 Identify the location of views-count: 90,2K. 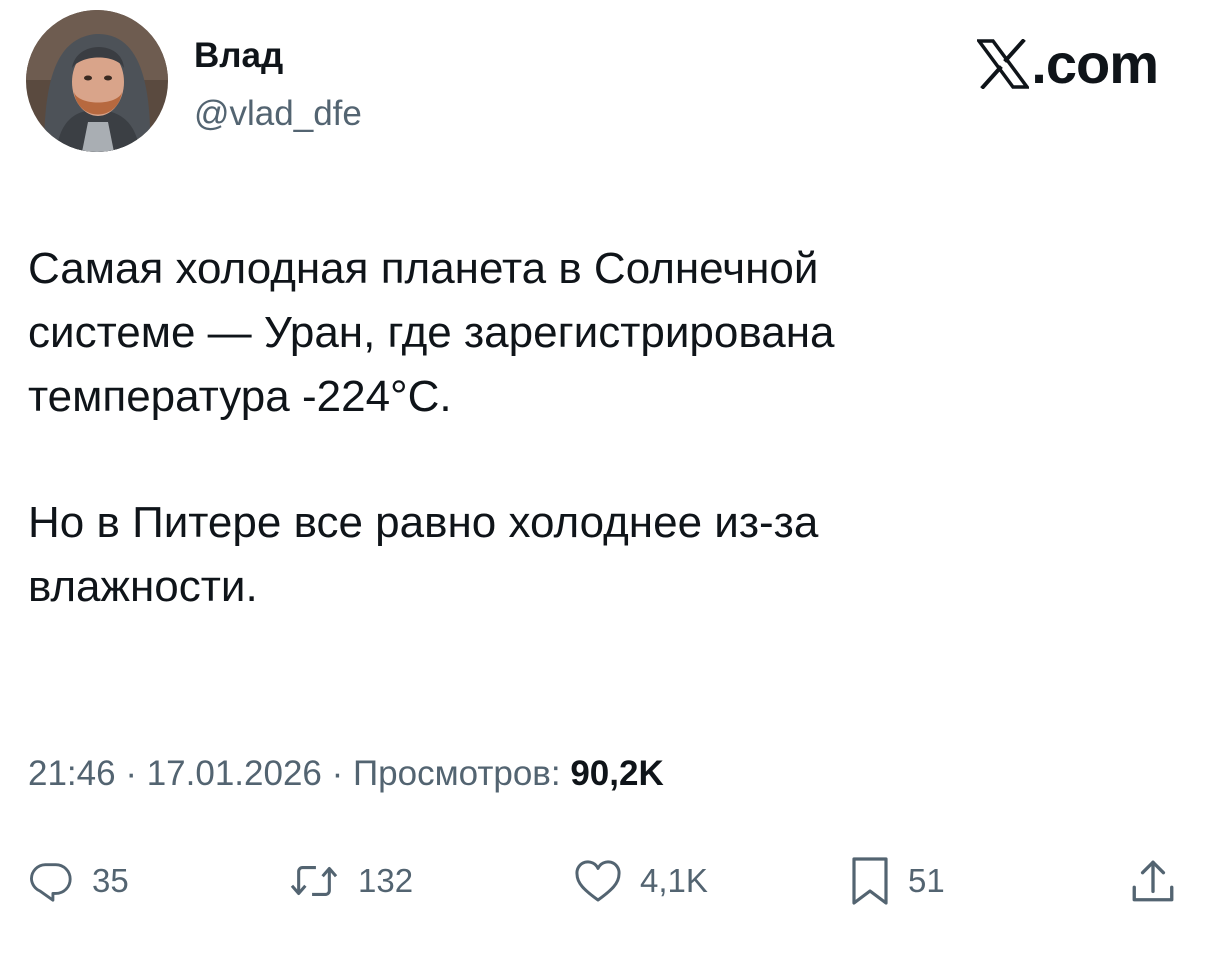
(617, 773).